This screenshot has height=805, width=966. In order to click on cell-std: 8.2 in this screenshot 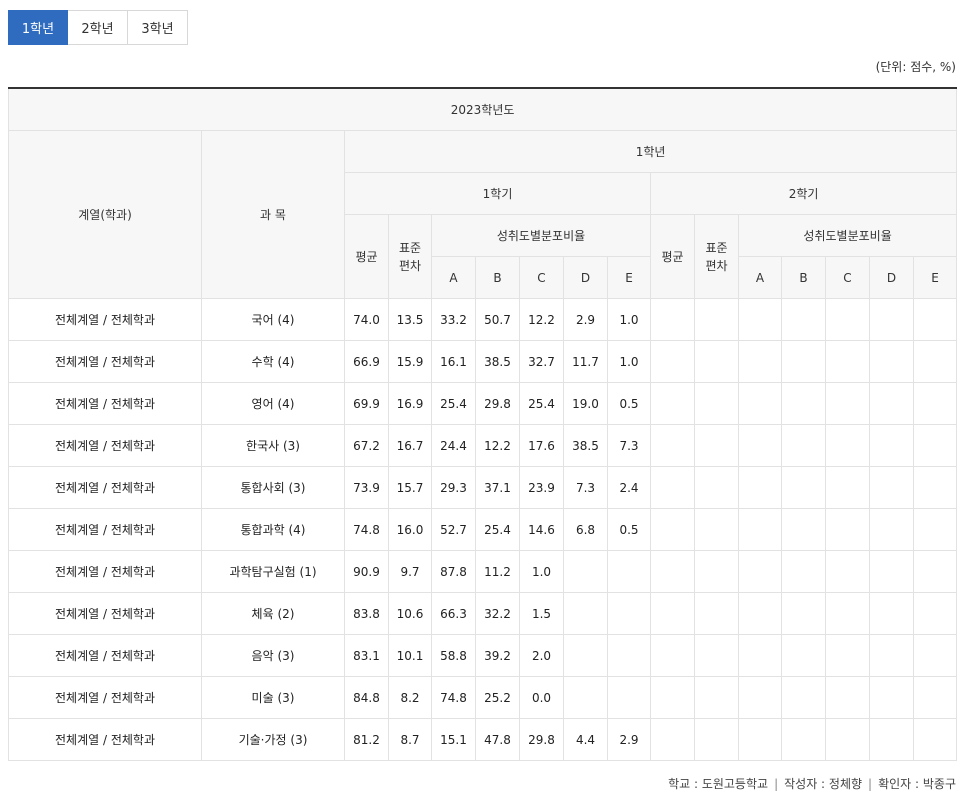, I will do `click(410, 697)`.